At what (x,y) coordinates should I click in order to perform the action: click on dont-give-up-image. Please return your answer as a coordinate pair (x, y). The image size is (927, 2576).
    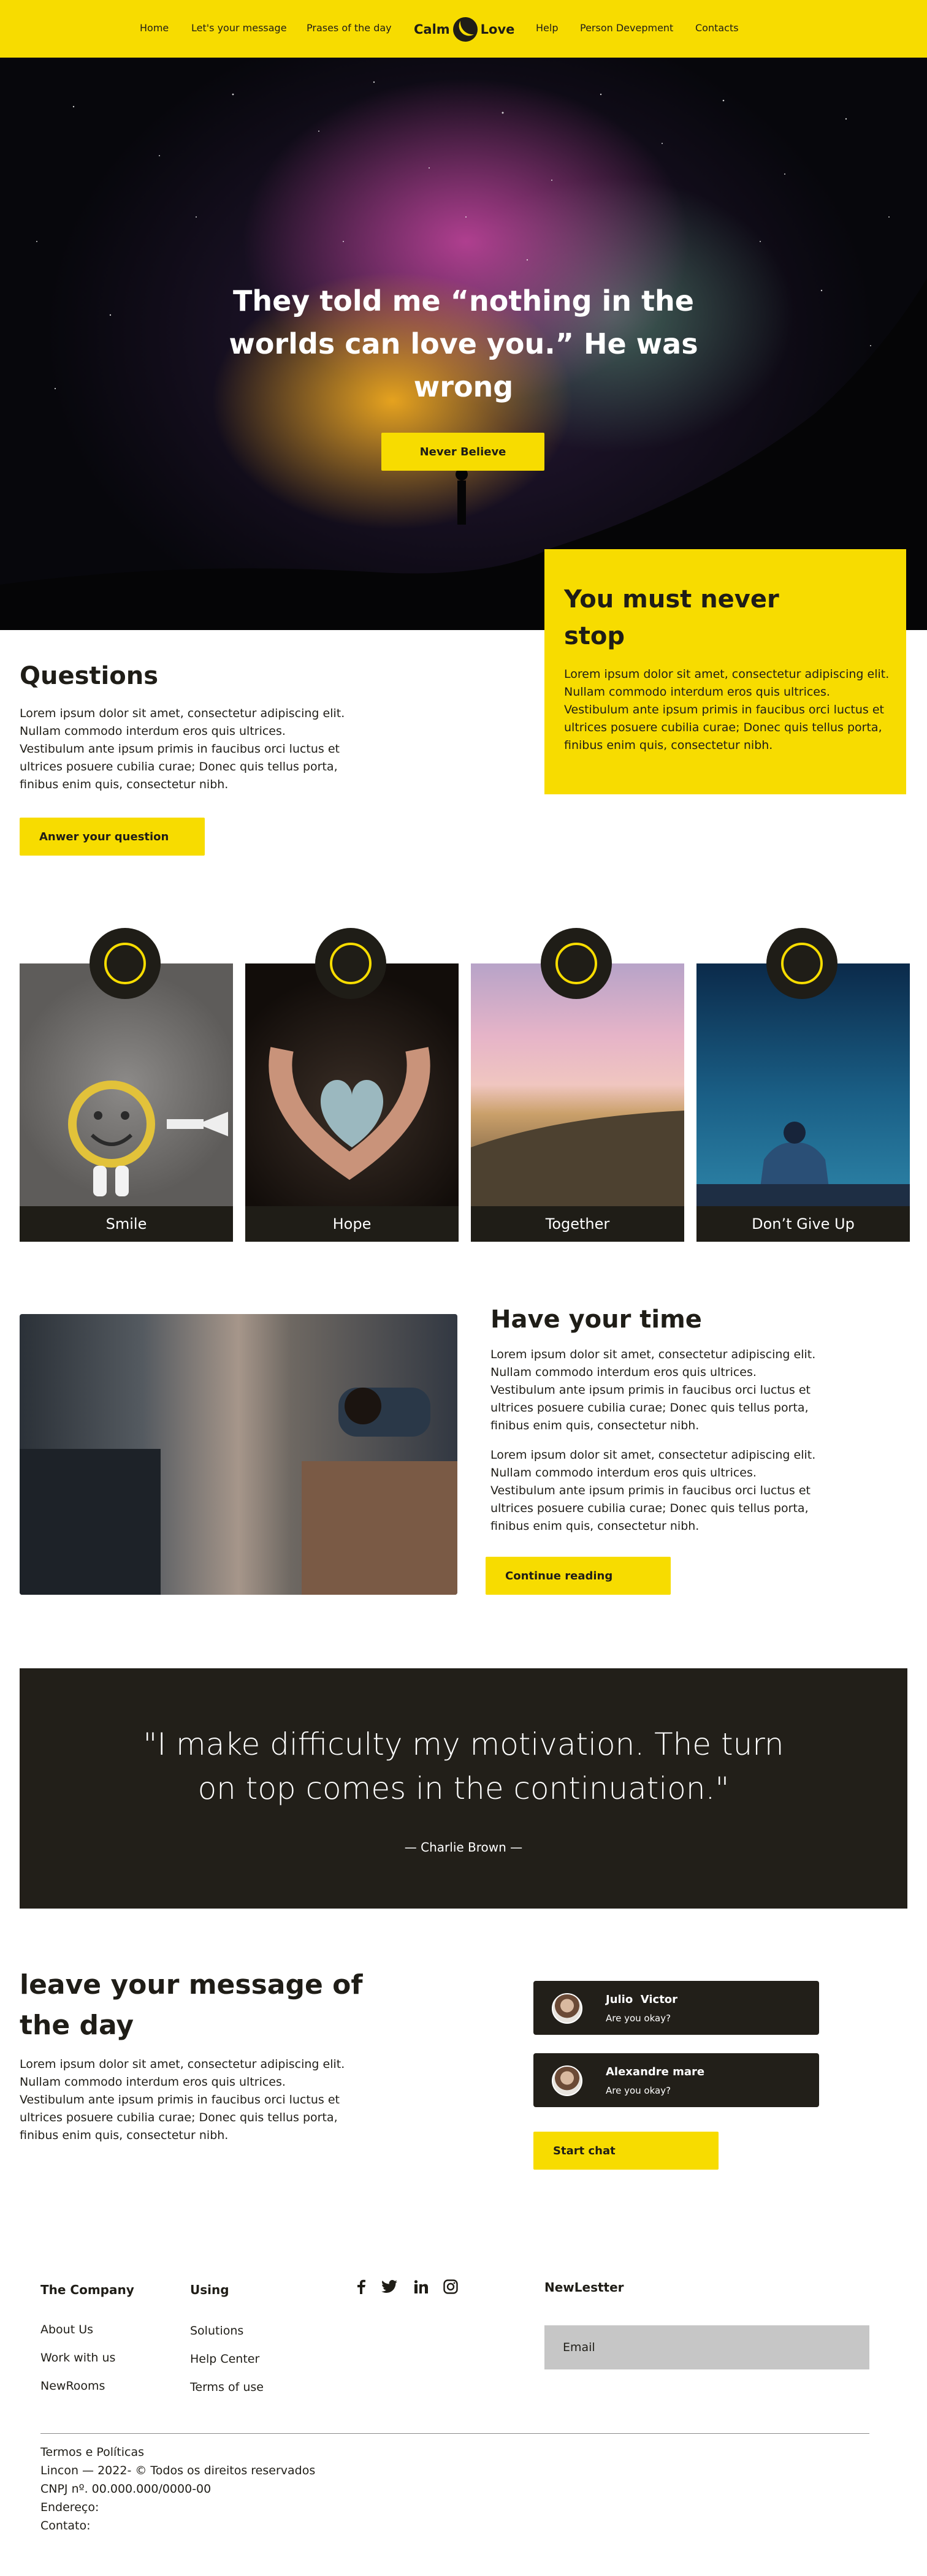
    Looking at the image, I should click on (803, 1084).